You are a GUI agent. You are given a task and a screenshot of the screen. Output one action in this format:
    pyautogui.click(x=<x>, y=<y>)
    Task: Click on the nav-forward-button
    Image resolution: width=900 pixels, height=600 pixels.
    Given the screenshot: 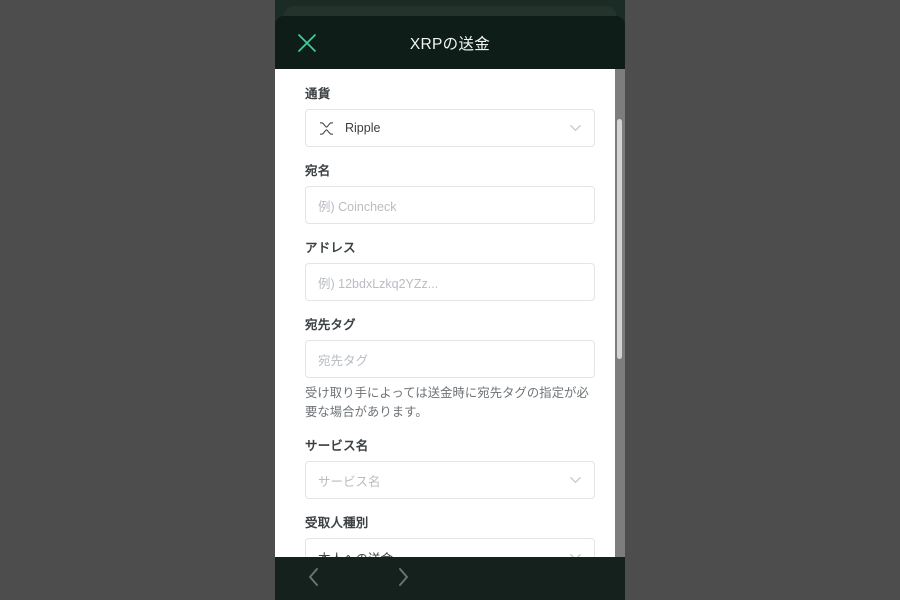 What is the action you would take?
    pyautogui.click(x=403, y=579)
    